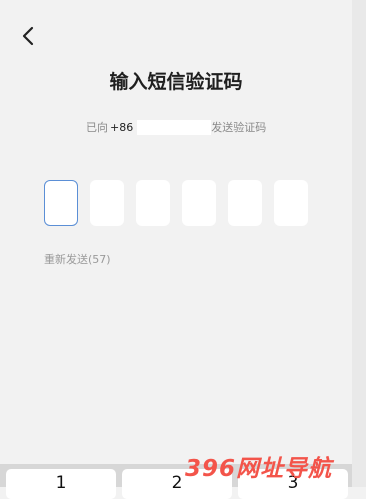 This screenshot has height=499, width=366. What do you see at coordinates (176, 82) in the screenshot?
I see `page-title: 输入短信验证码` at bounding box center [176, 82].